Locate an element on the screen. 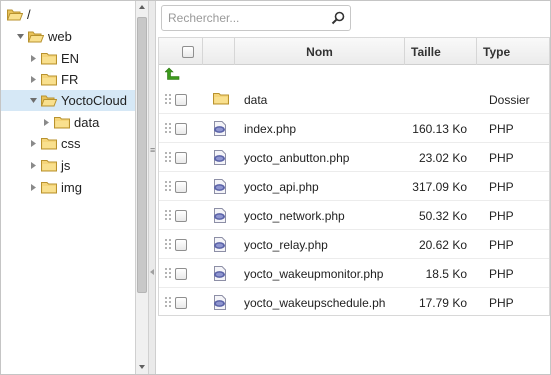  column-header-name: Nom is located at coordinates (320, 51).